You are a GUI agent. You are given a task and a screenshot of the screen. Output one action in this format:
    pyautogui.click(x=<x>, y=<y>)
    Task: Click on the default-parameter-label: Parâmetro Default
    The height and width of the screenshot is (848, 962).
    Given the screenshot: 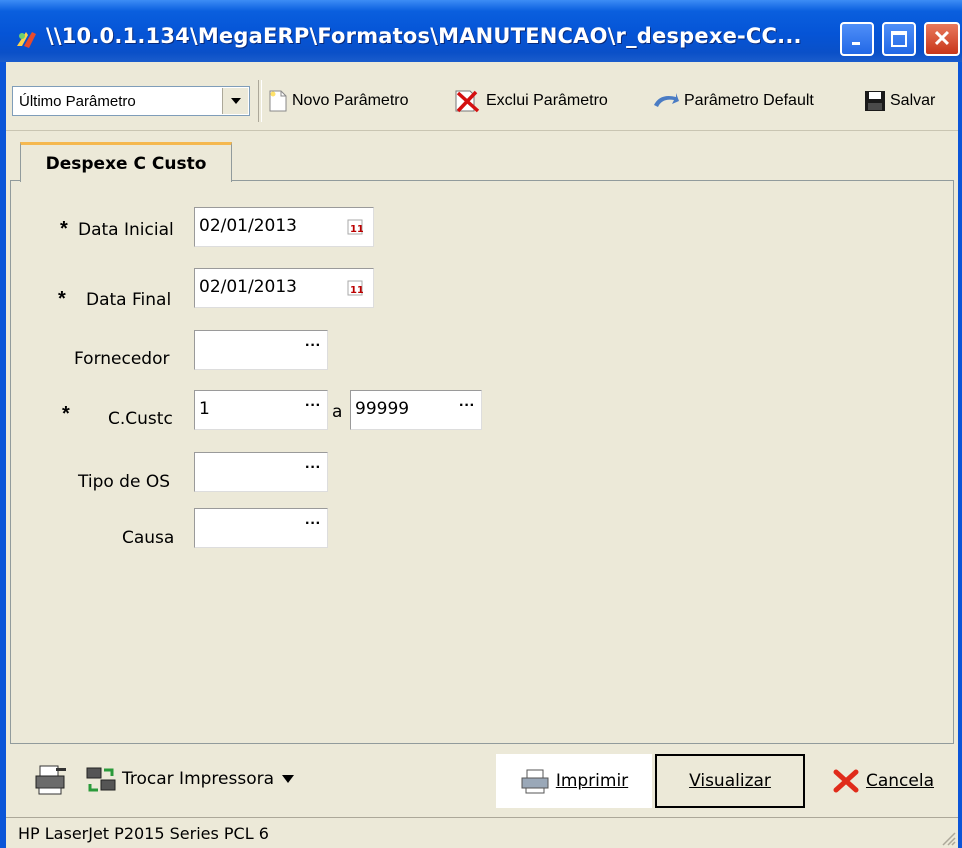 What is the action you would take?
    pyautogui.click(x=749, y=100)
    